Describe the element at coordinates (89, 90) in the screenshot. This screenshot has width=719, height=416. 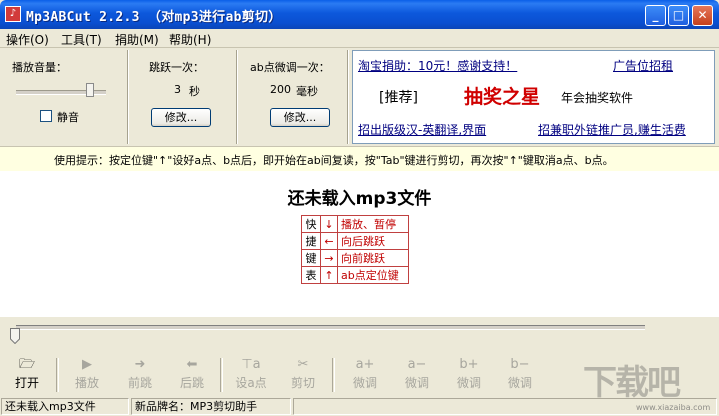
I see `volume-slider-thumb` at that location.